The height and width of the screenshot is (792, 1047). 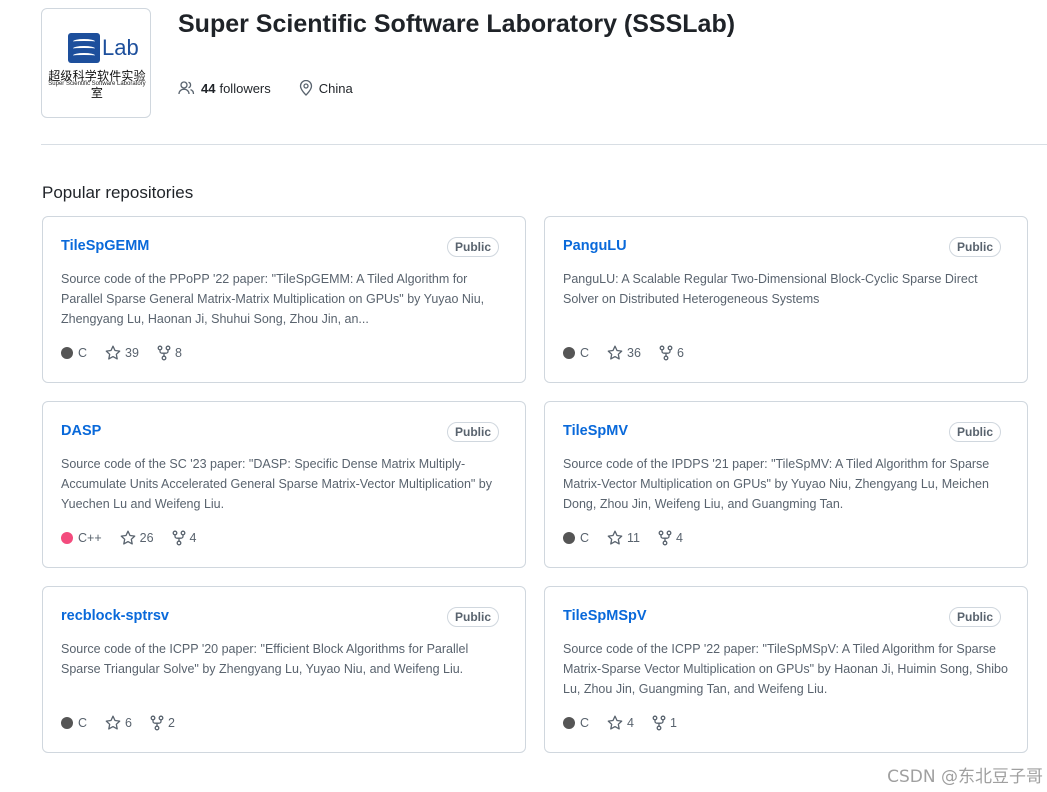 I want to click on location: China, so click(x=326, y=88).